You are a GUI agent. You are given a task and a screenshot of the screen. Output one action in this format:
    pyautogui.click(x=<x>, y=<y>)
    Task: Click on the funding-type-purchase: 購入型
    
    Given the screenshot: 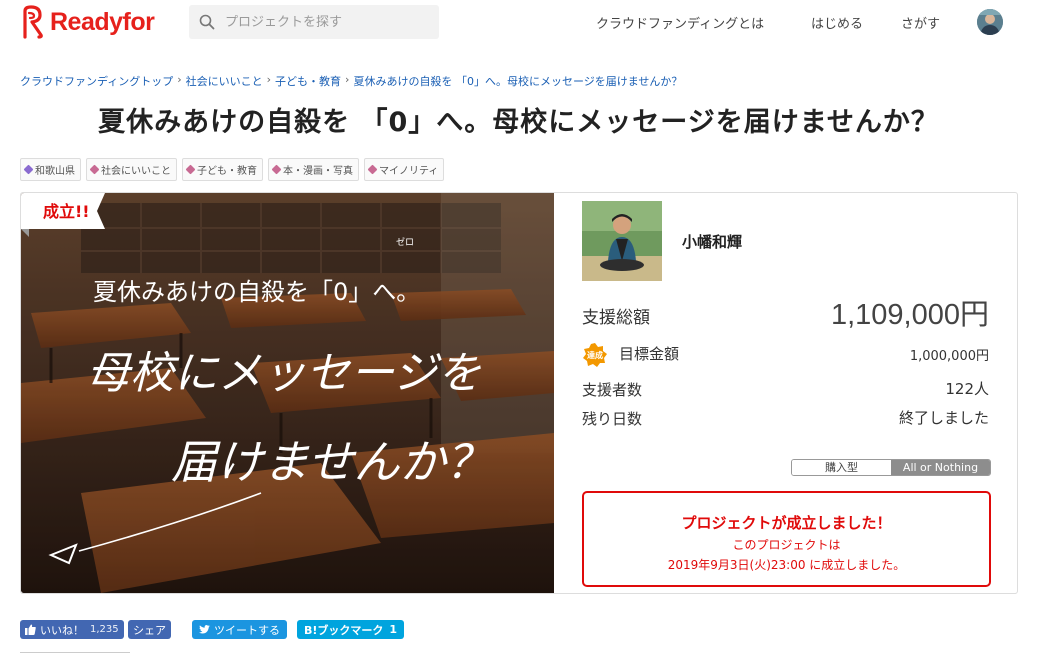 What is the action you would take?
    pyautogui.click(x=841, y=467)
    